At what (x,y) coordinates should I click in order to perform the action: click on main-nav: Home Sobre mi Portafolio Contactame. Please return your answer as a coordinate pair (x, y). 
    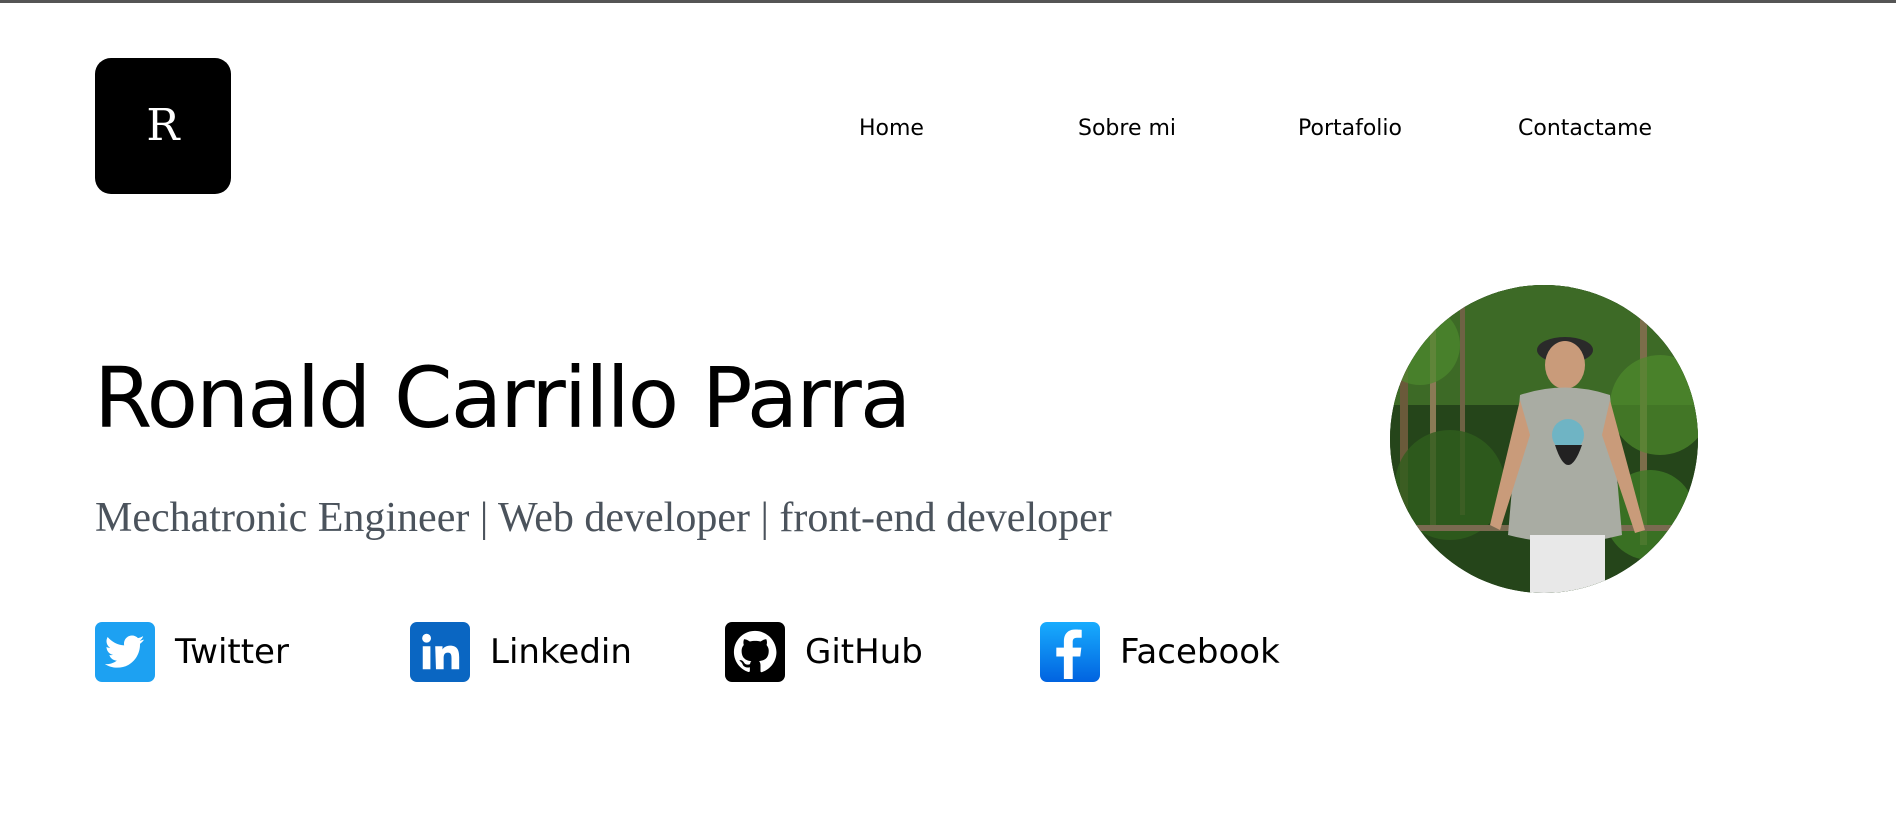
    Looking at the image, I should click on (948, 131).